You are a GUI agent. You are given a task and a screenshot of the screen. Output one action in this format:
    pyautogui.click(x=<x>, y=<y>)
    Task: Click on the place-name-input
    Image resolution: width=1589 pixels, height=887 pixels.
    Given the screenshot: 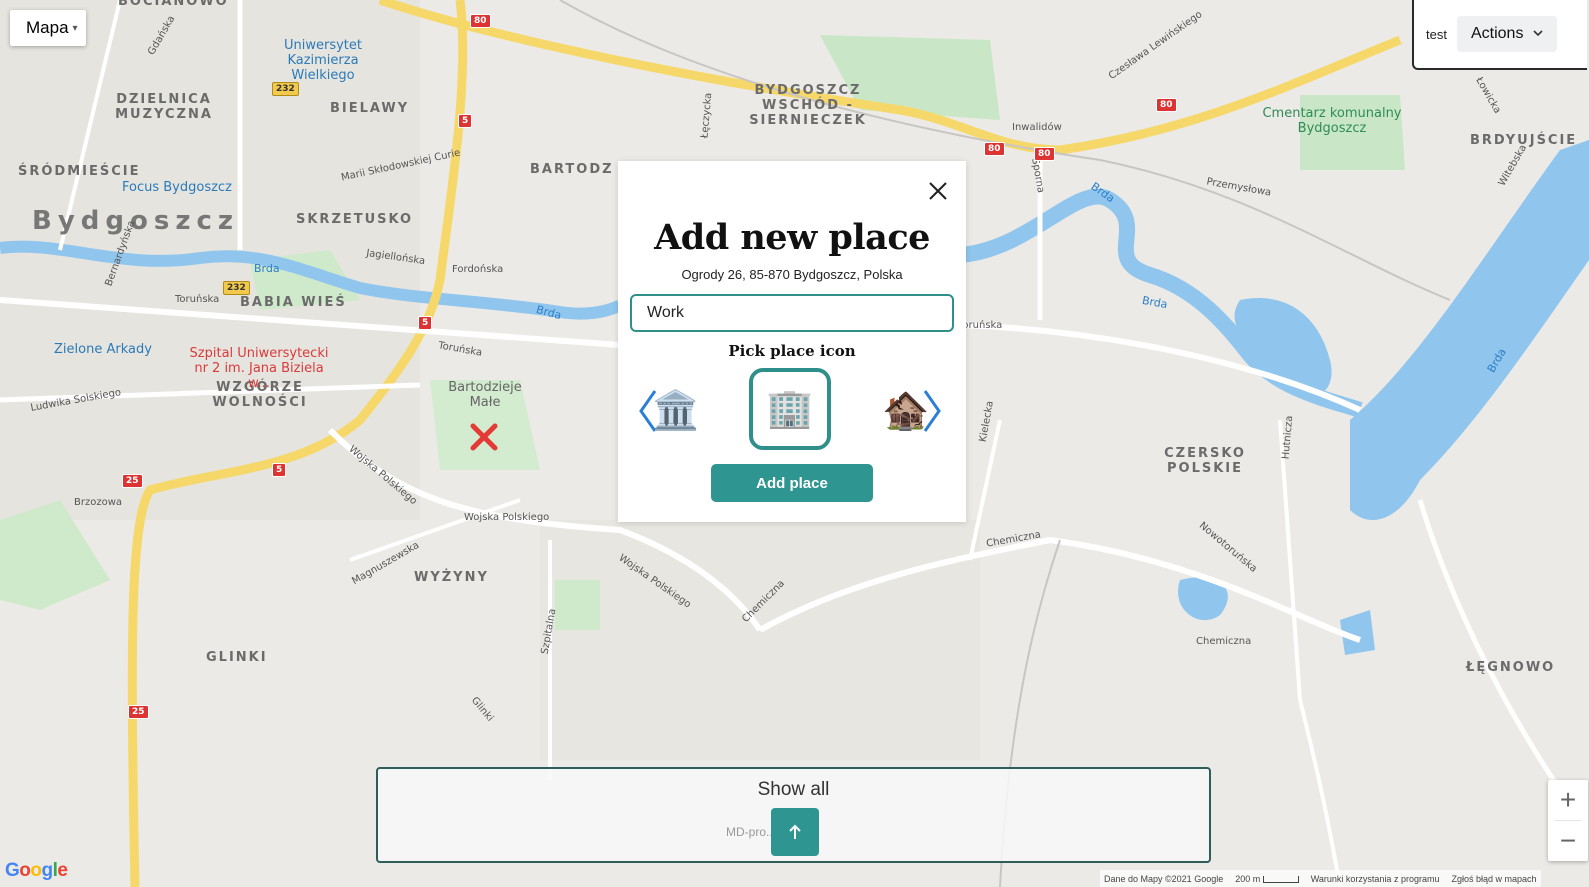 What is the action you would take?
    pyautogui.click(x=792, y=313)
    